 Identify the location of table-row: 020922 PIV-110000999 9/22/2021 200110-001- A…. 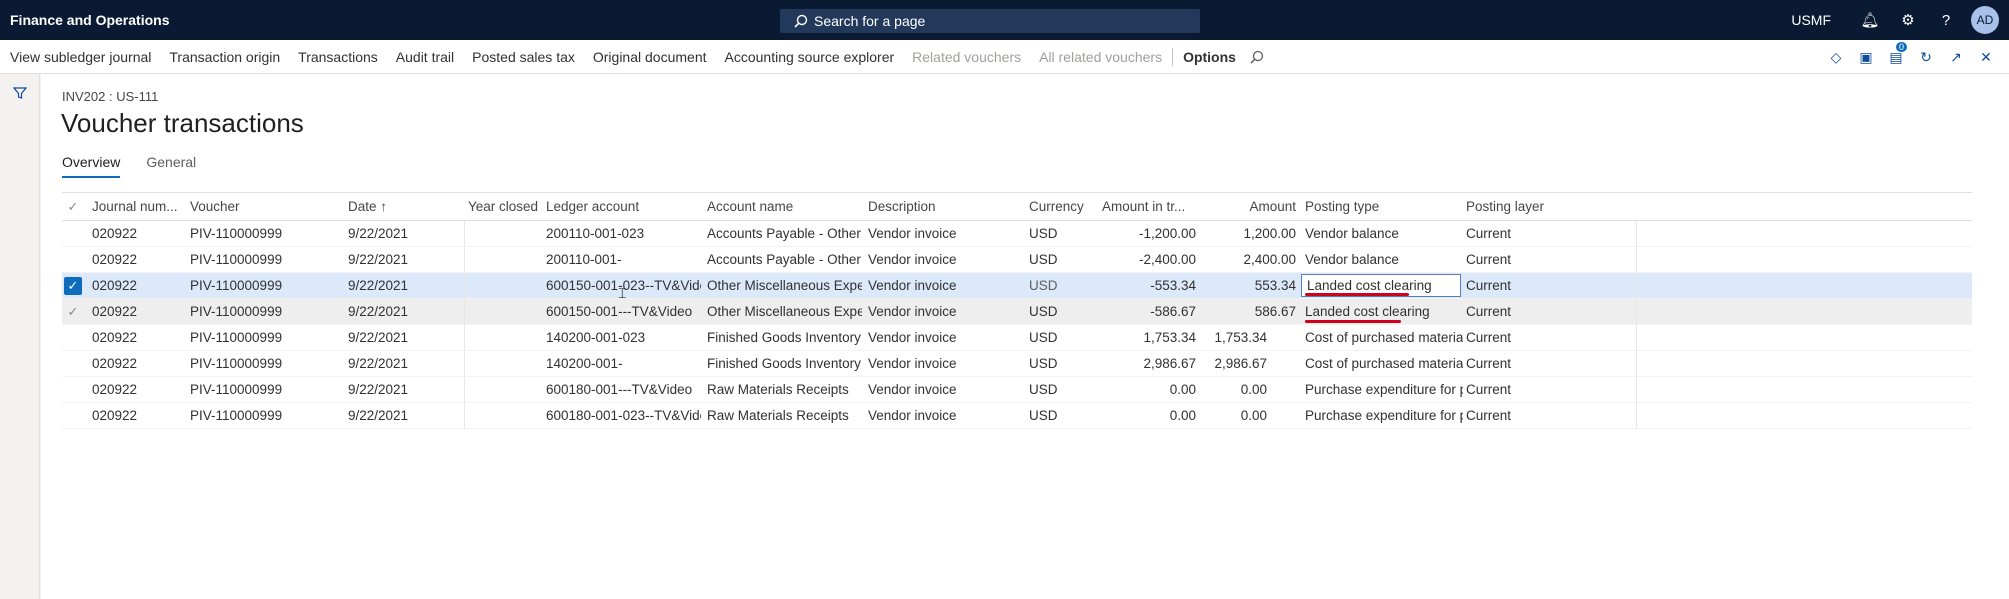
(1017, 260).